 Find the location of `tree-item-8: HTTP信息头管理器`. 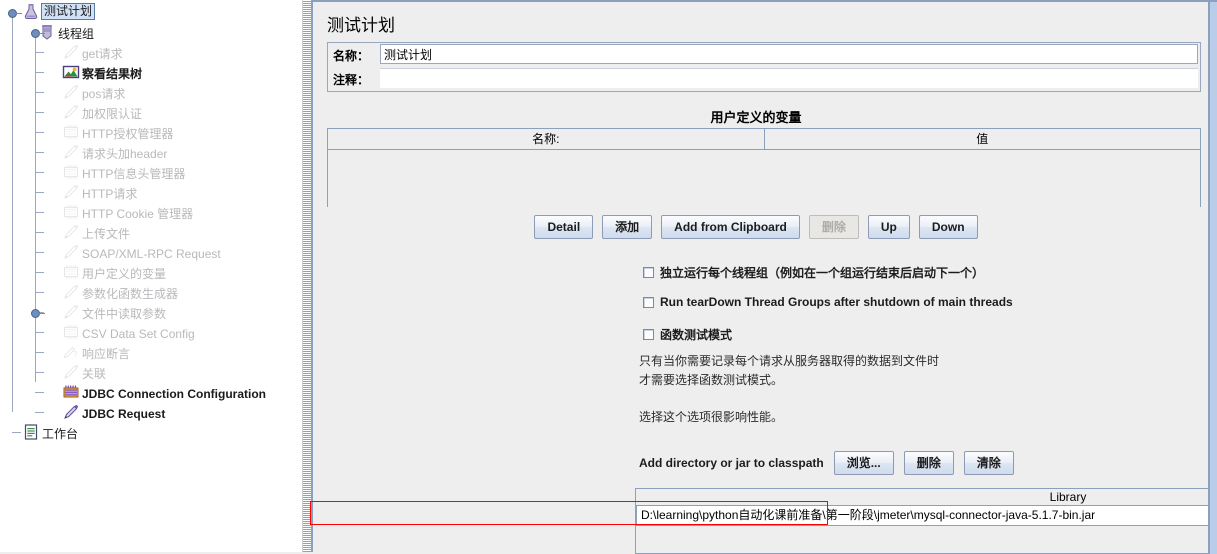

tree-item-8: HTTP信息头管理器 is located at coordinates (151, 172).